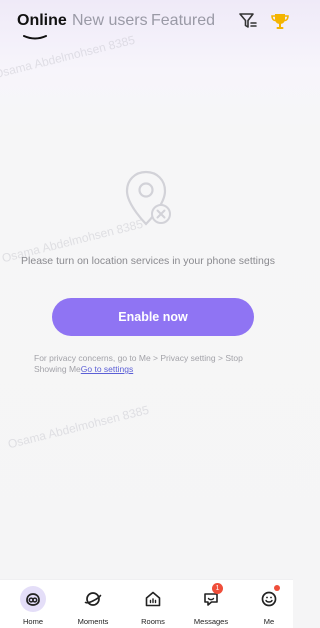  Describe the element at coordinates (107, 369) in the screenshot. I see `go-to-settings-link: Go to settings` at that location.